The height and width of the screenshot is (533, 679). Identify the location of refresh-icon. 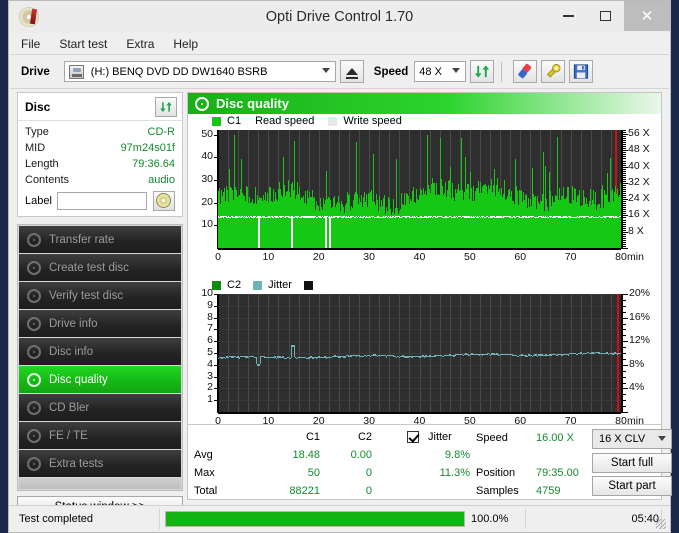
(166, 107).